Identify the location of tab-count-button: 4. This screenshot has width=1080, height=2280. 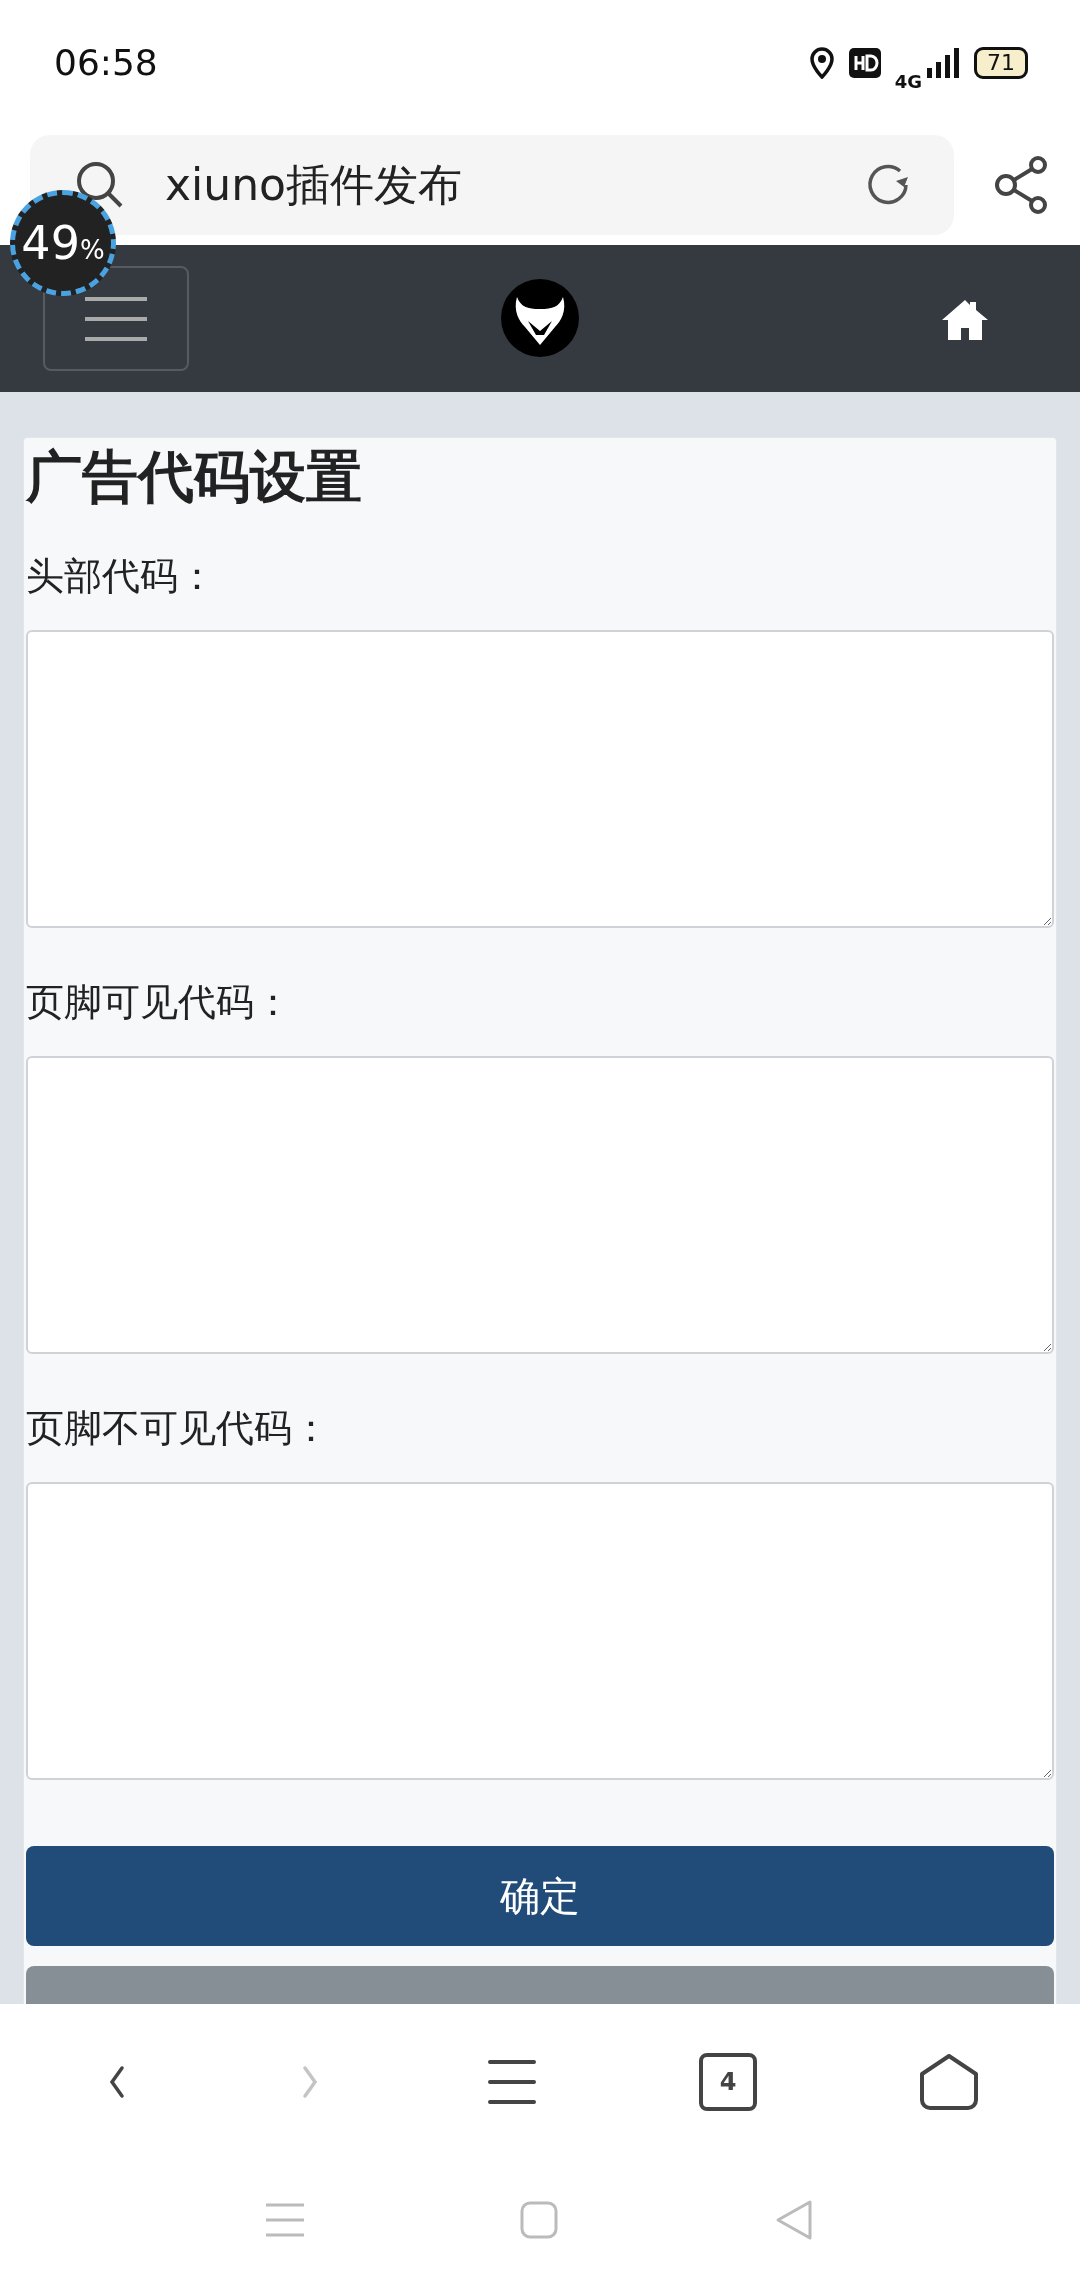
(728, 2082).